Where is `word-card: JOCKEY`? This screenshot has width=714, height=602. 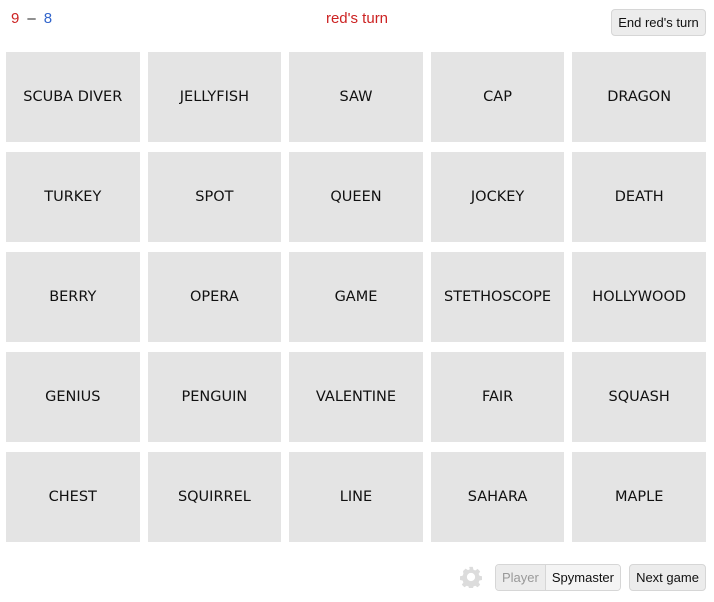 word-card: JOCKEY is located at coordinates (497, 197).